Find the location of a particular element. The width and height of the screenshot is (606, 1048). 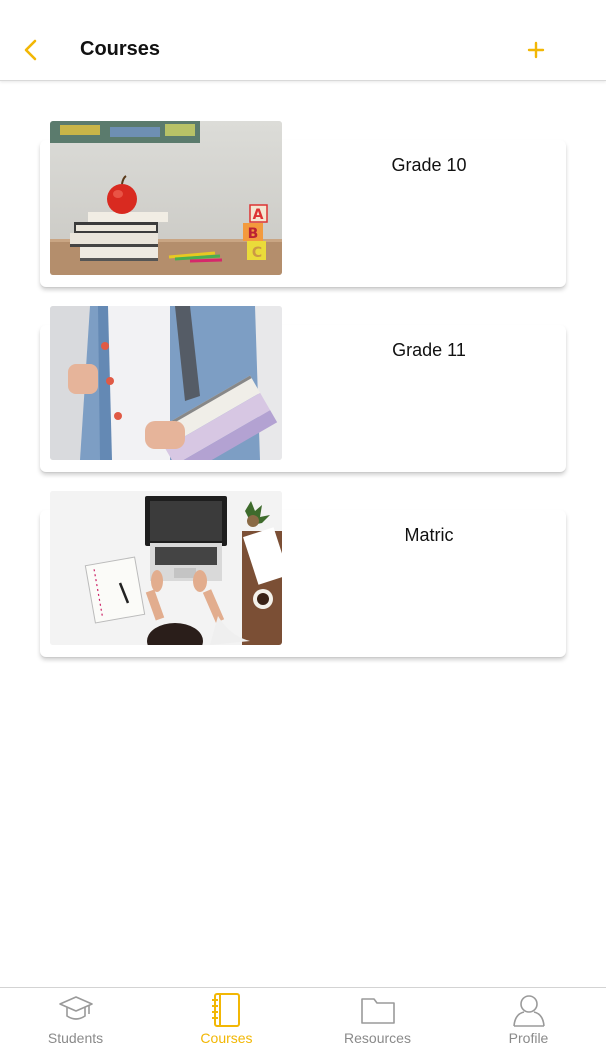

nav-tab-courses: Courses is located at coordinates (226, 1018).